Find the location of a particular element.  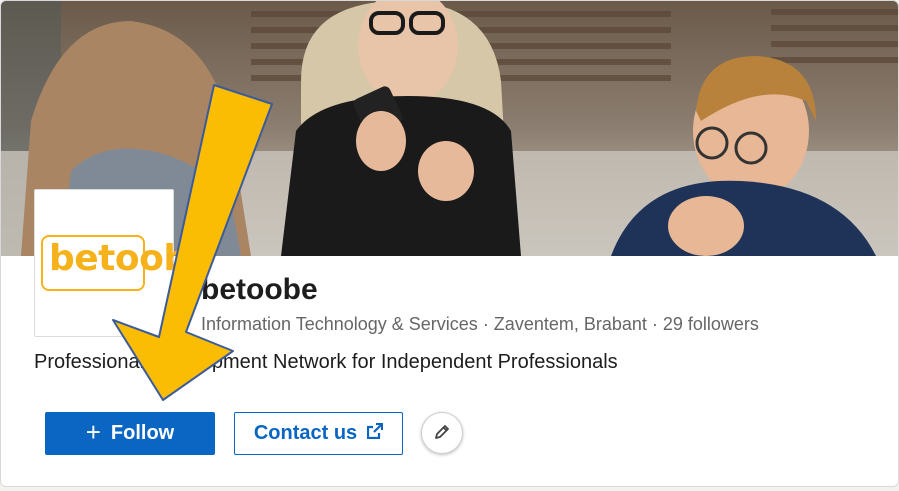

company-logo: betoobe is located at coordinates (123, 263).